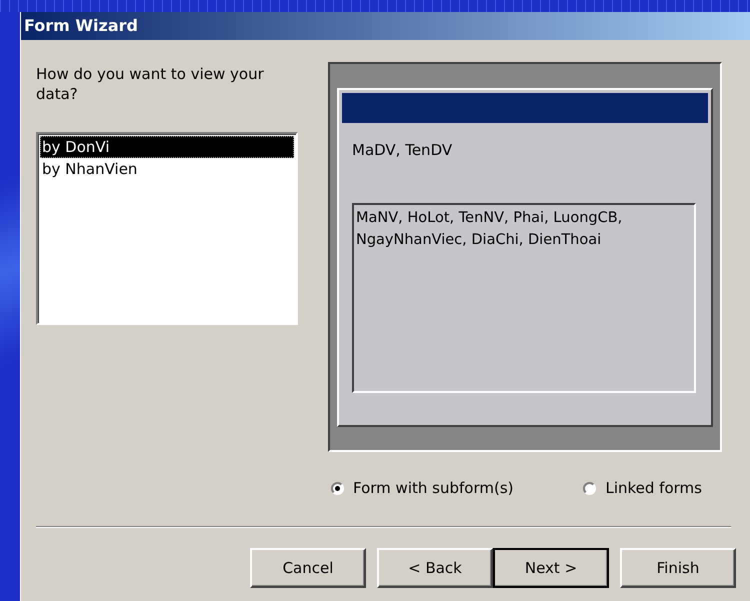 Image resolution: width=750 pixels, height=601 pixels. What do you see at coordinates (433, 488) in the screenshot?
I see `radio-label: Form with subform(s)` at bounding box center [433, 488].